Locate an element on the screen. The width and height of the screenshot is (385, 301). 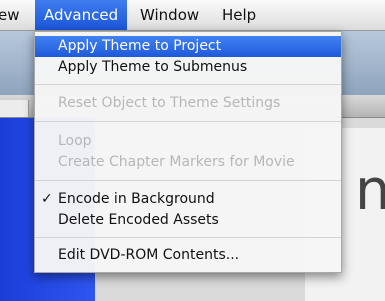
apply-theme-to-project-item: Apply Theme to Project is located at coordinates (188, 46).